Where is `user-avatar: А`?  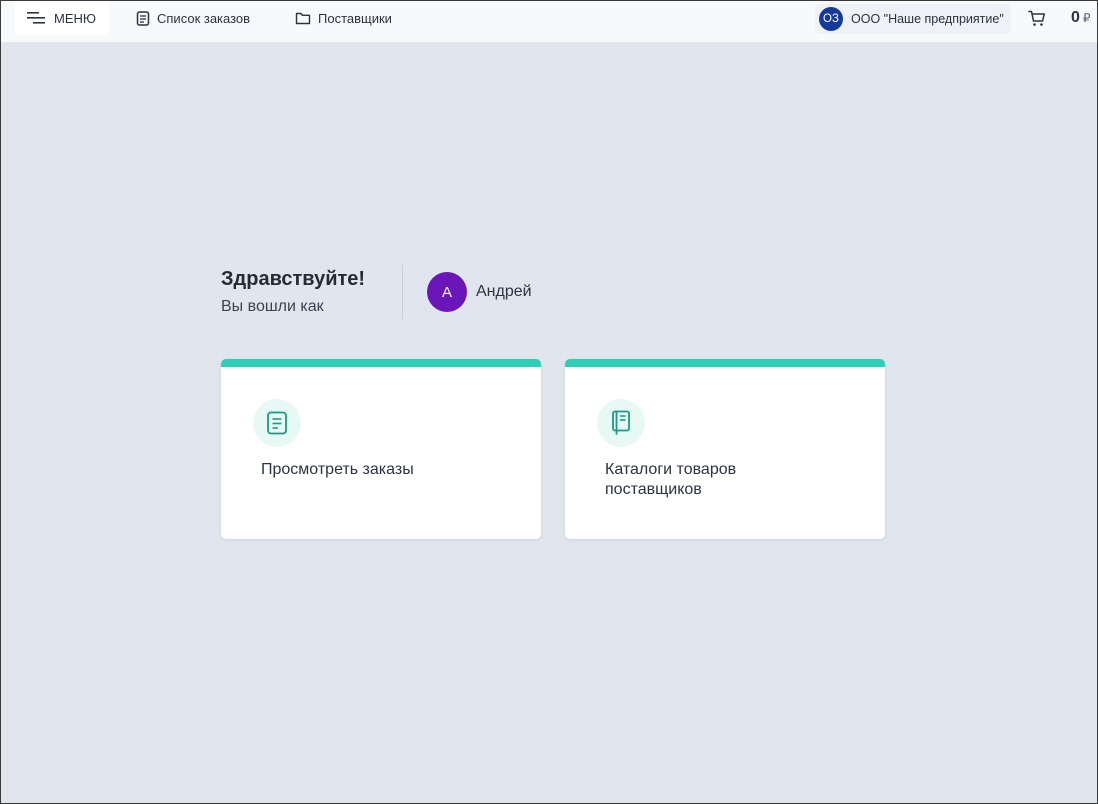 user-avatar: А is located at coordinates (447, 292).